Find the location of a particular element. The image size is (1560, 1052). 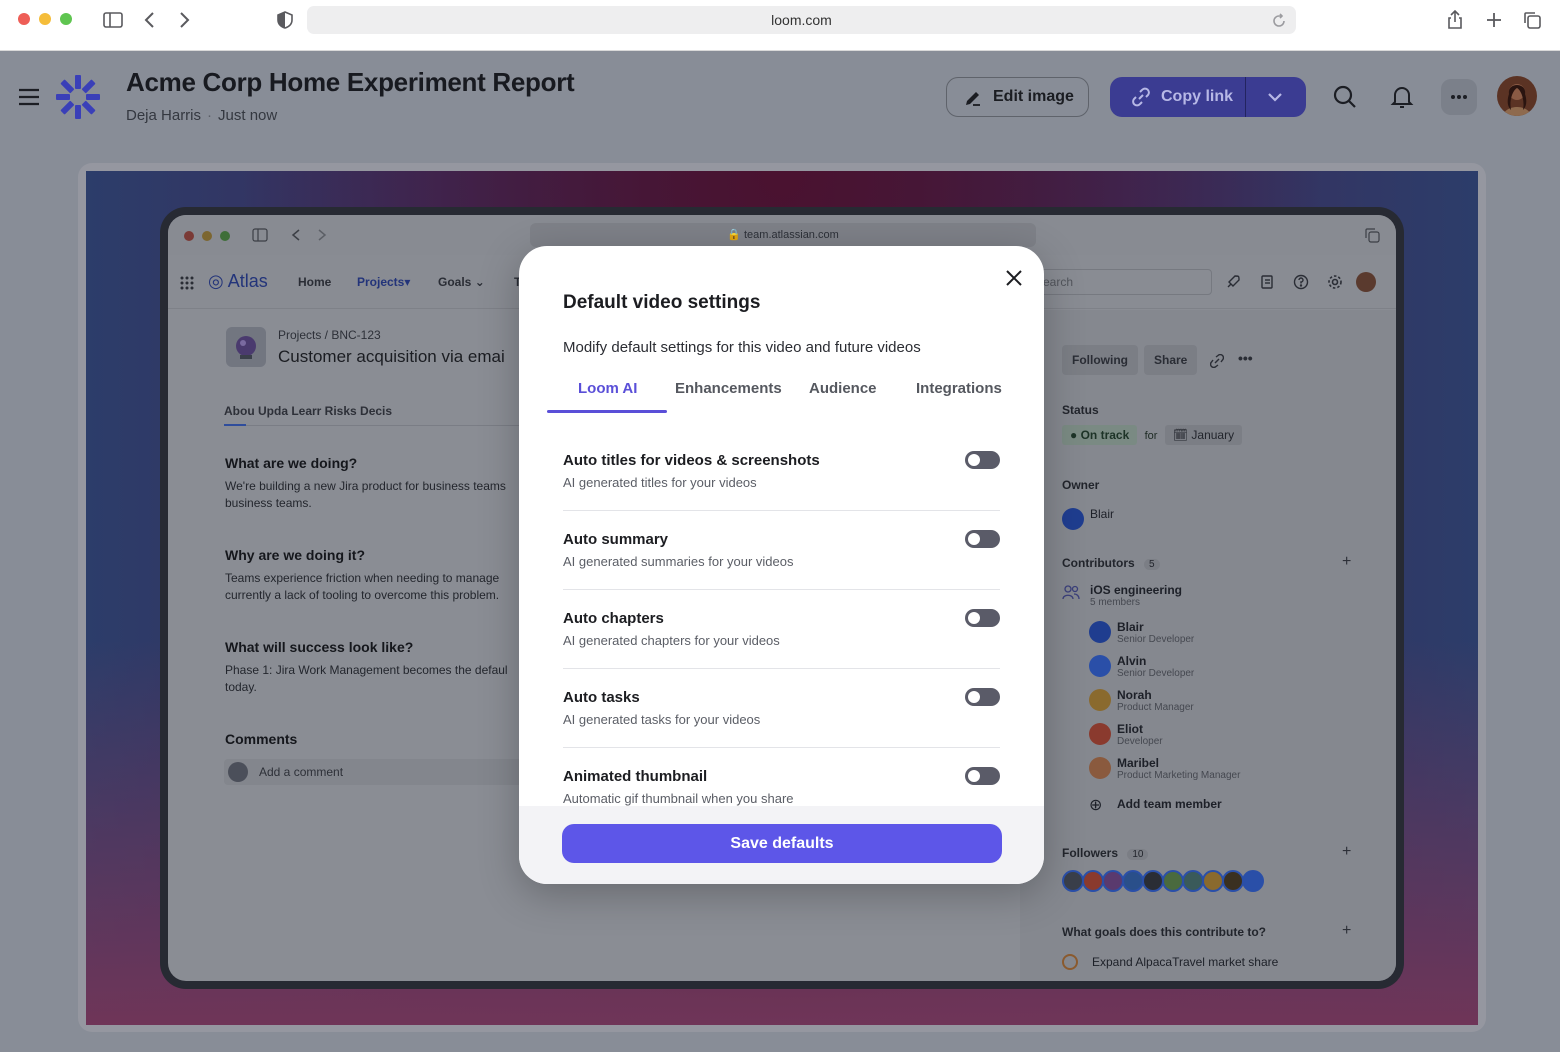

forward-icon is located at coordinates (184, 20).